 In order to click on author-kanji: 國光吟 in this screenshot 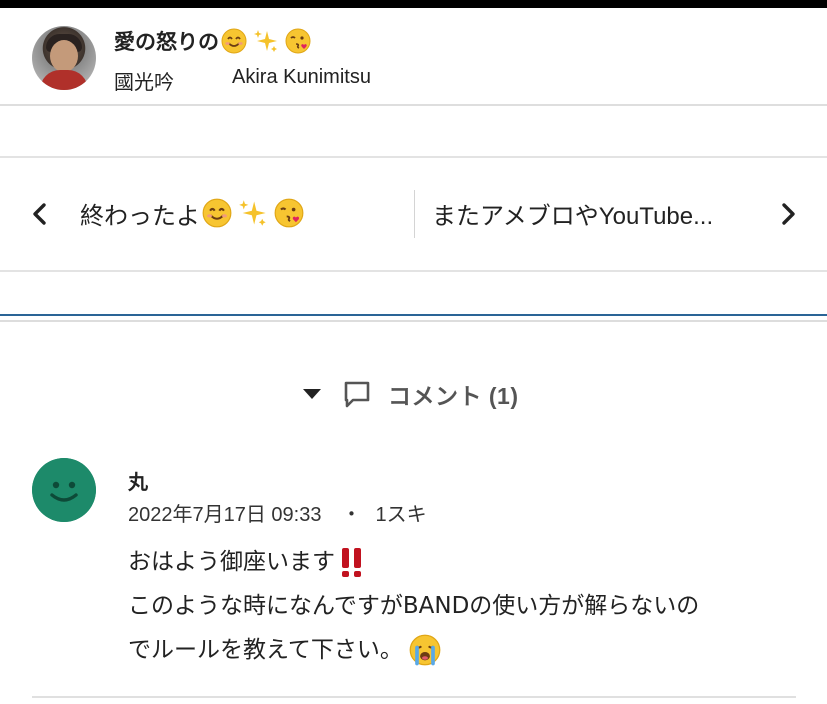, I will do `click(144, 82)`.